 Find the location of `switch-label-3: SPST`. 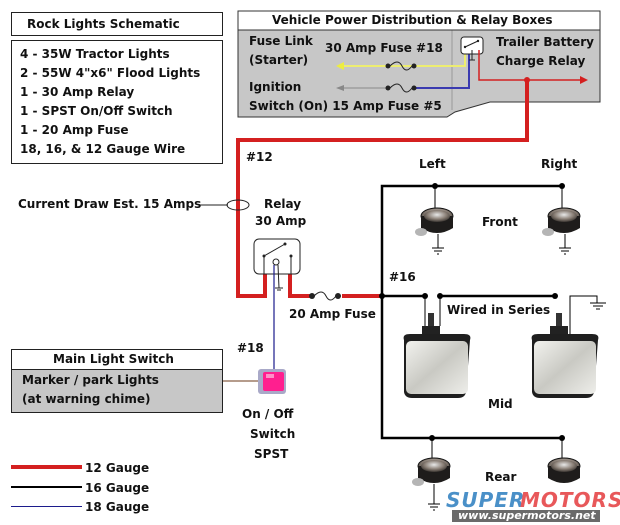

switch-label-3: SPST is located at coordinates (271, 454).